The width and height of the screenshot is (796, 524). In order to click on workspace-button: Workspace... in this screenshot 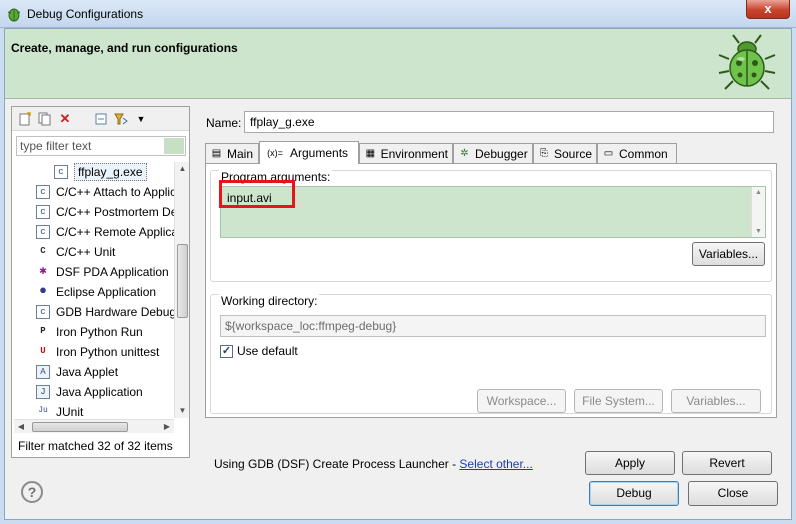, I will do `click(521, 401)`.